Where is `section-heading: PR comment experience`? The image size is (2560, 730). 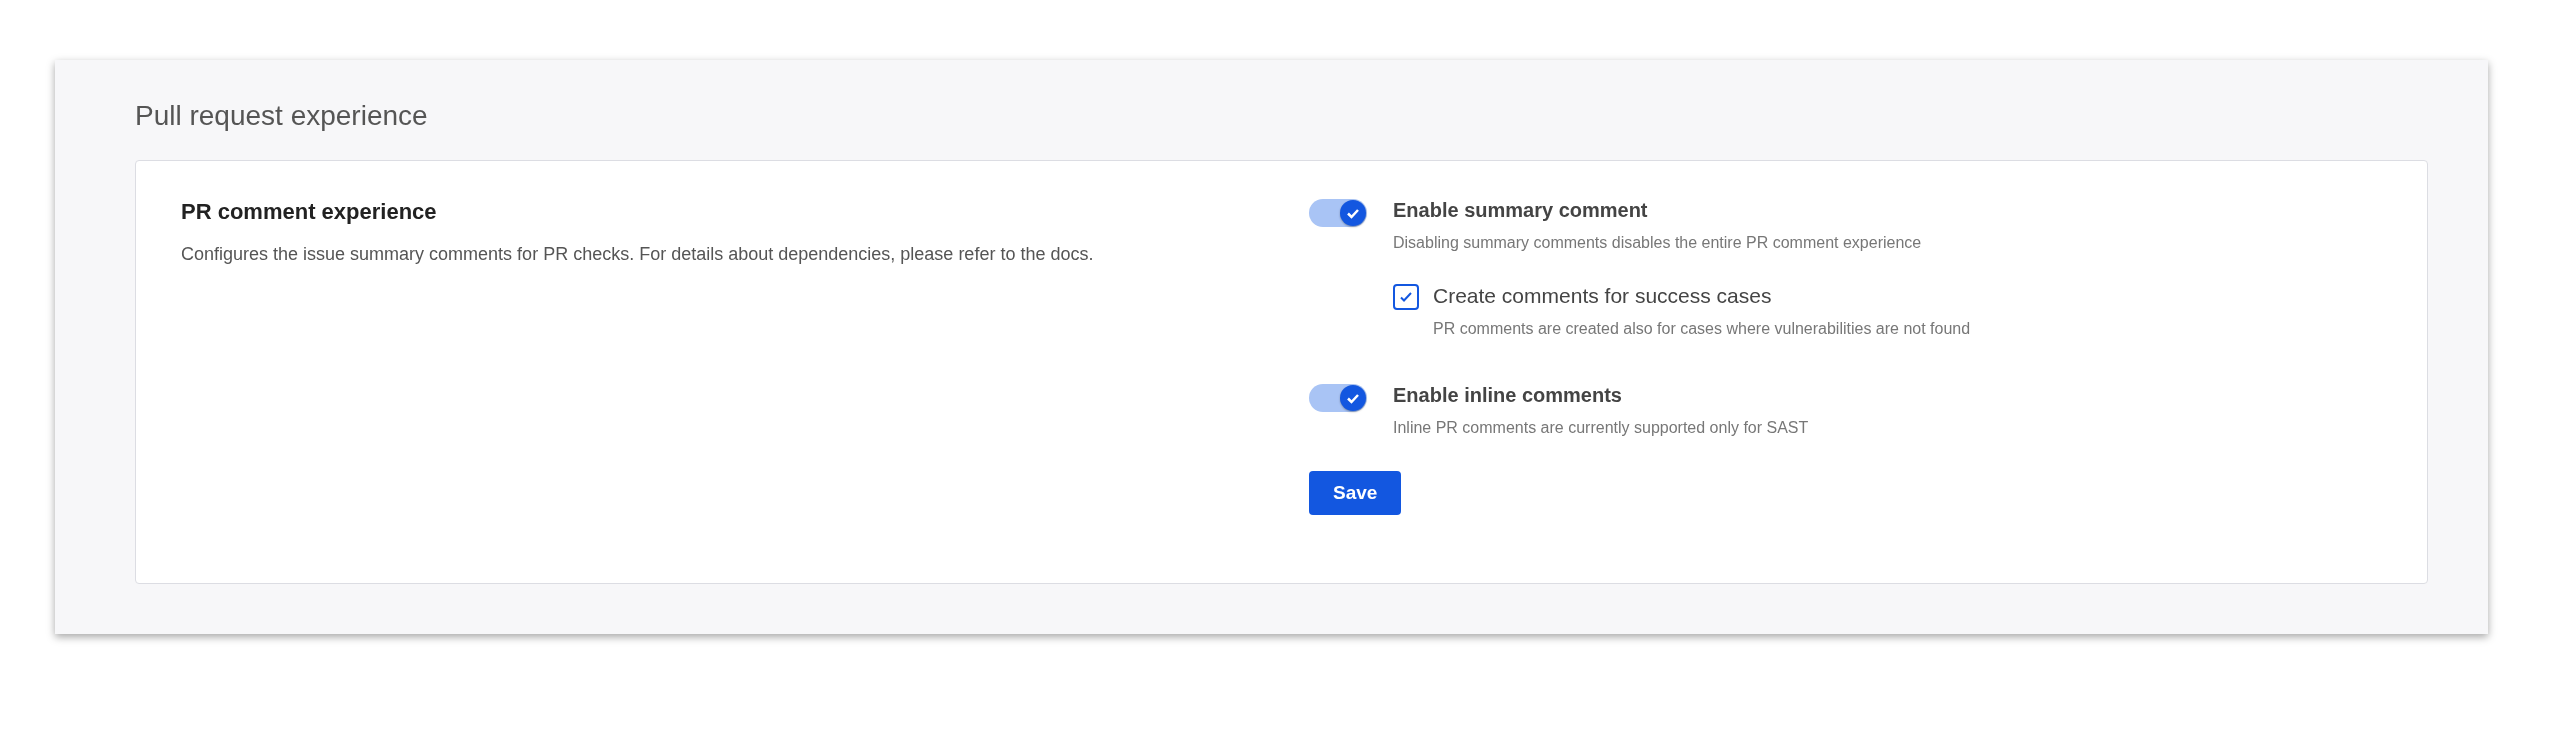 section-heading: PR comment experience is located at coordinates (309, 212).